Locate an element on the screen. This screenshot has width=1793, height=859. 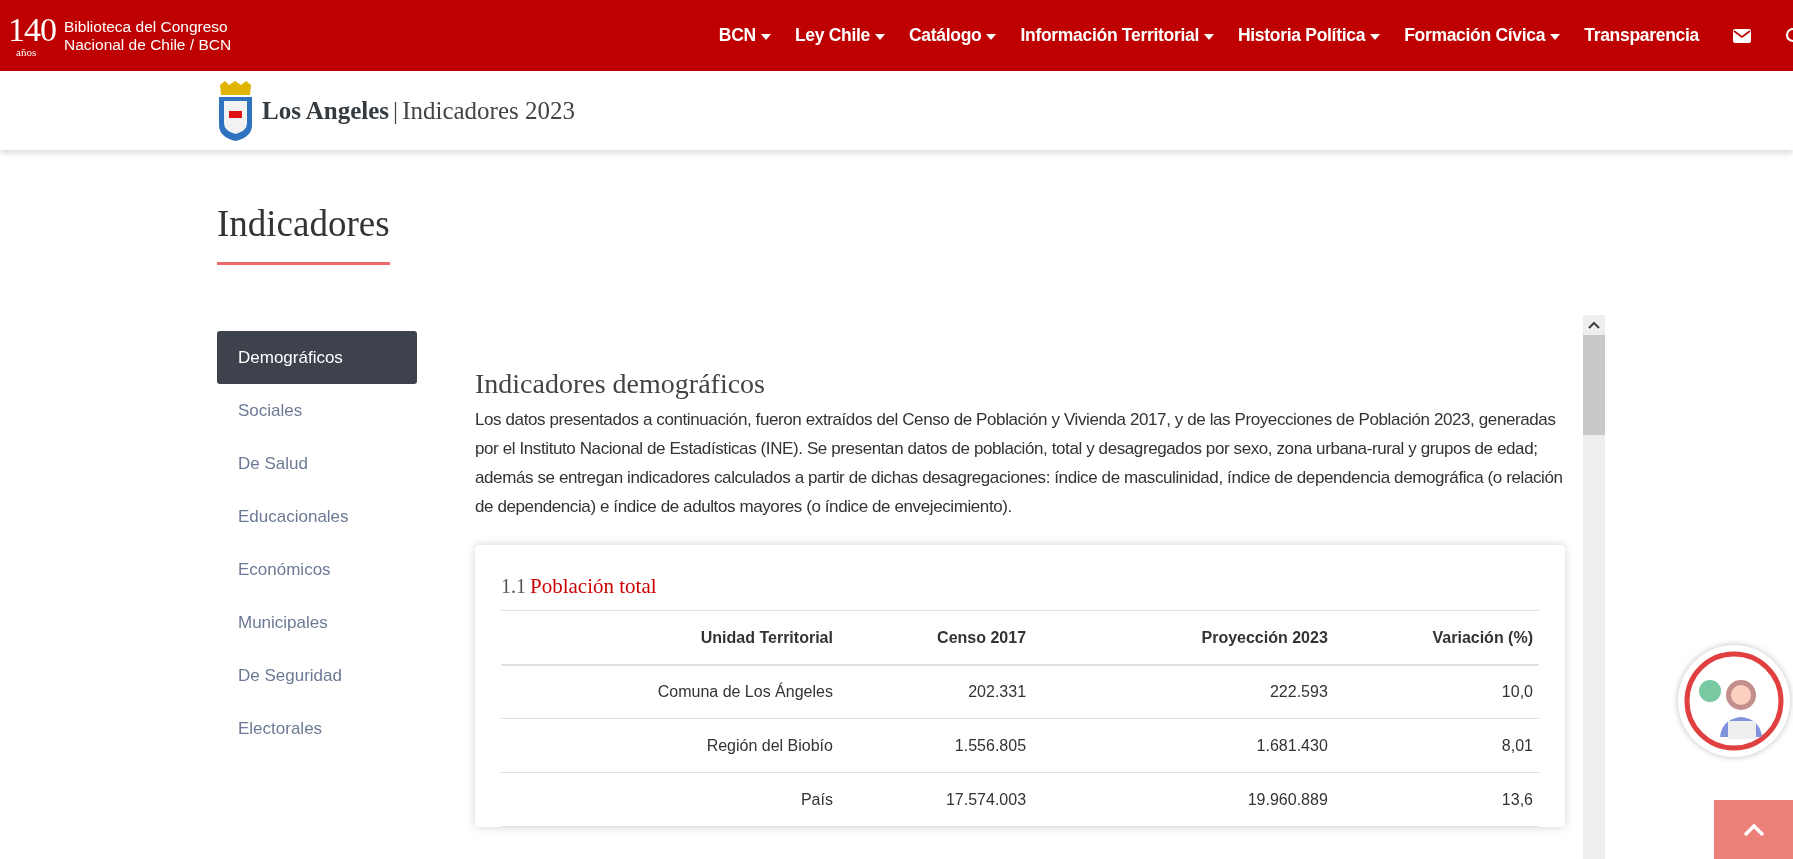
table-cell: País is located at coordinates (670, 800).